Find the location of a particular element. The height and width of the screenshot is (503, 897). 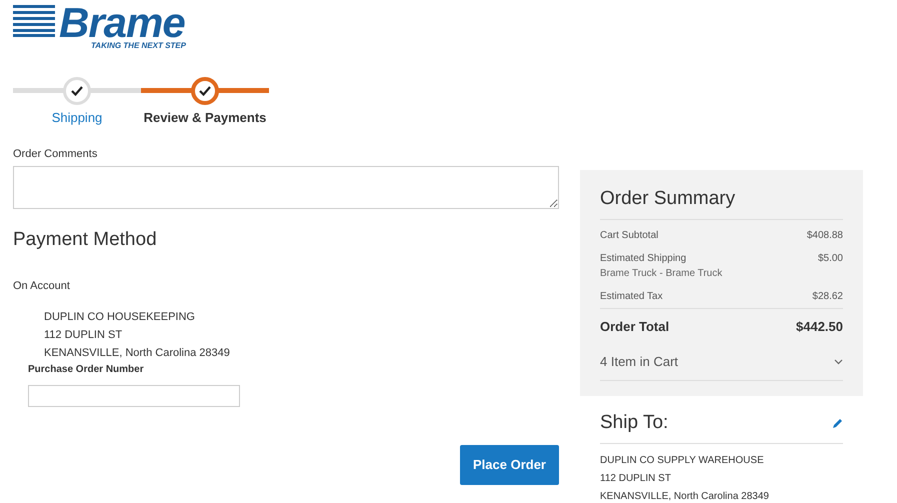

total-value: $442.50 is located at coordinates (819, 327).